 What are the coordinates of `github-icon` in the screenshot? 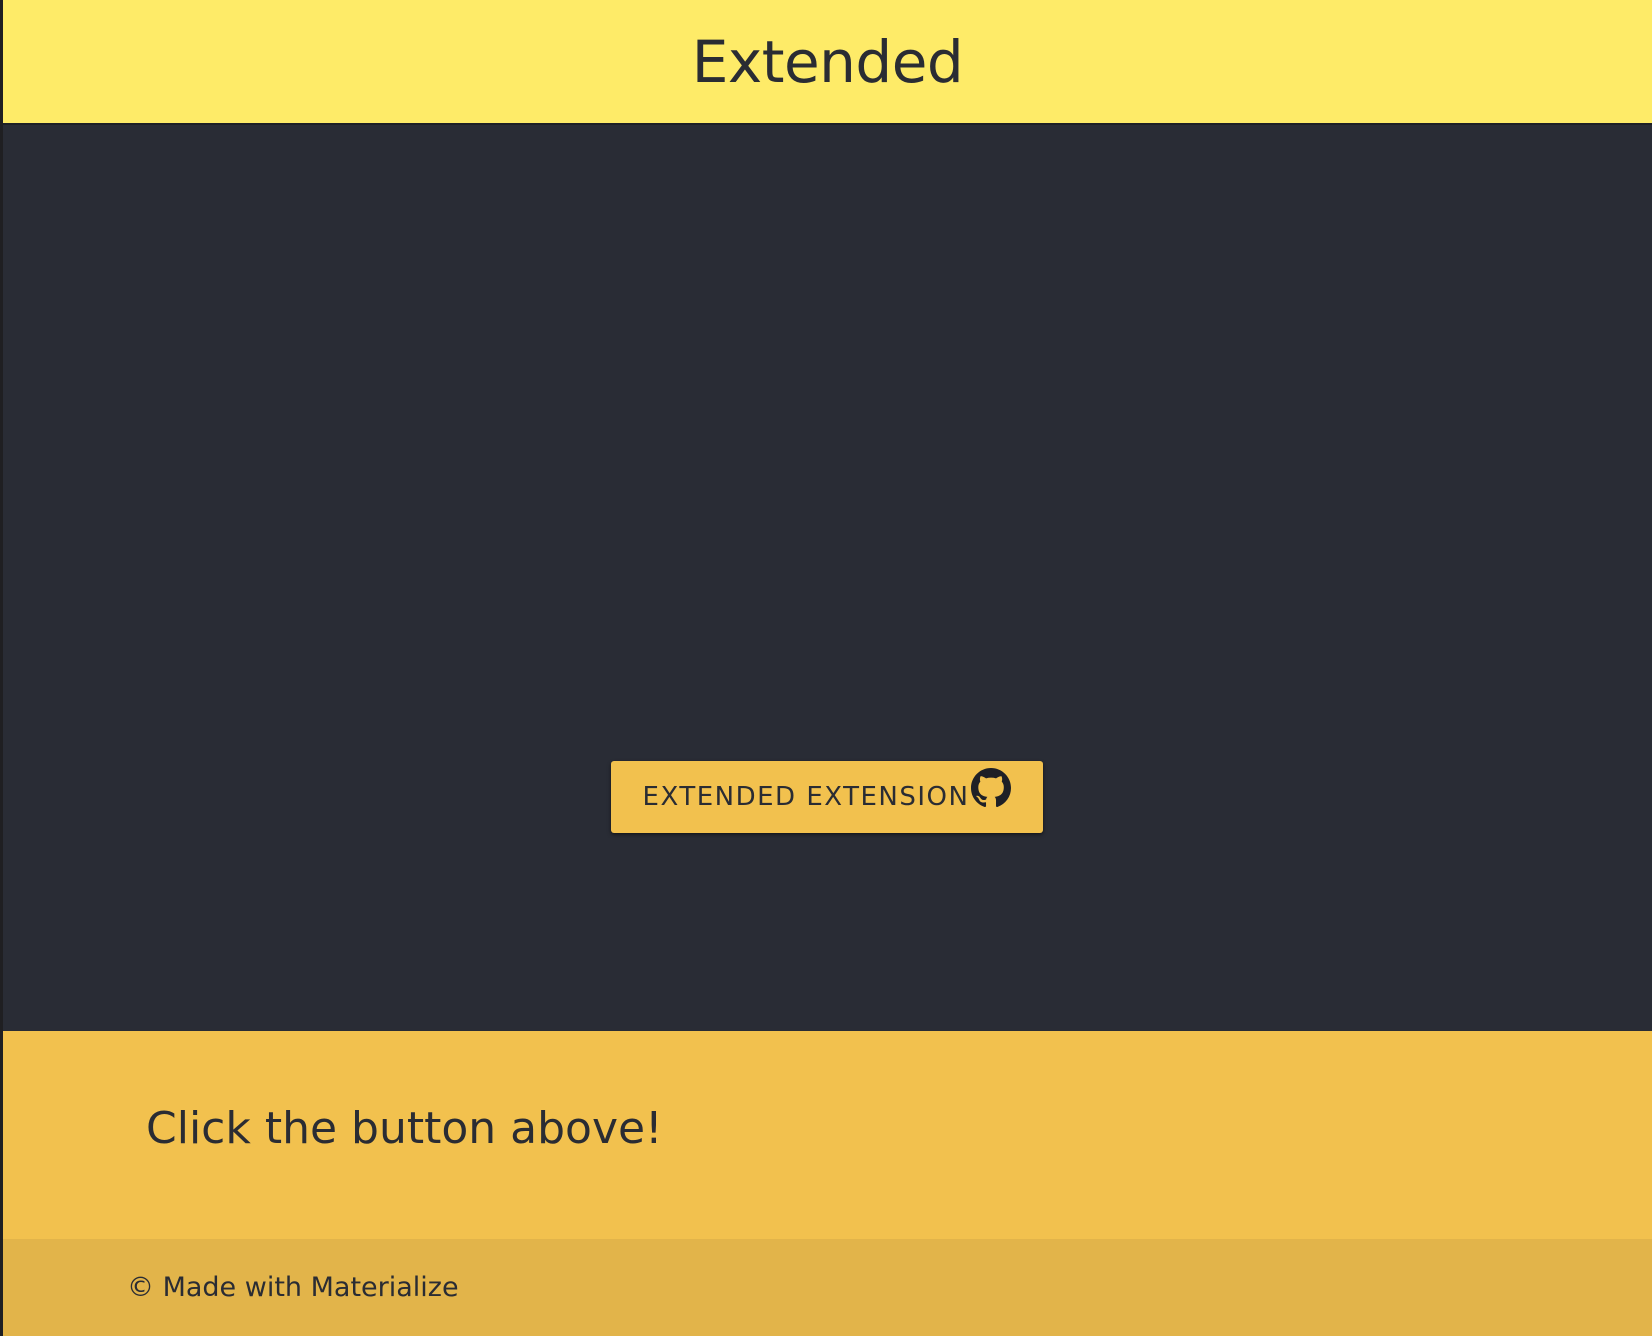 It's located at (991, 788).